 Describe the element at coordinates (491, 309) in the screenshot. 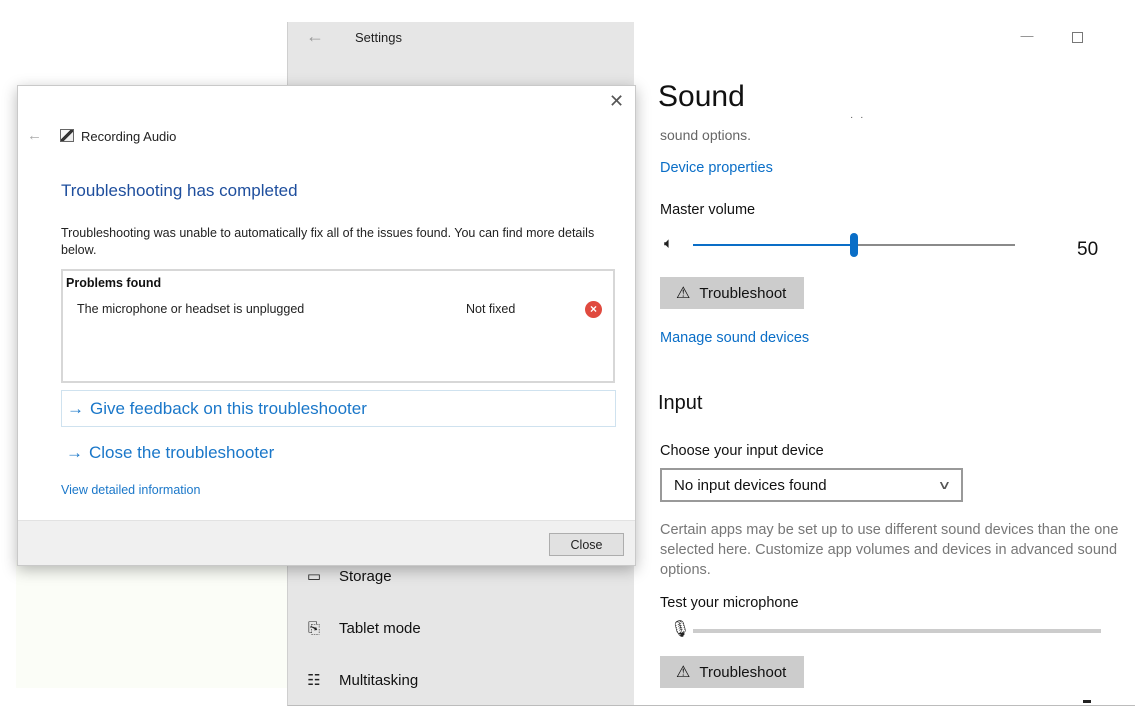

I see `problem-status: Not fixed` at that location.